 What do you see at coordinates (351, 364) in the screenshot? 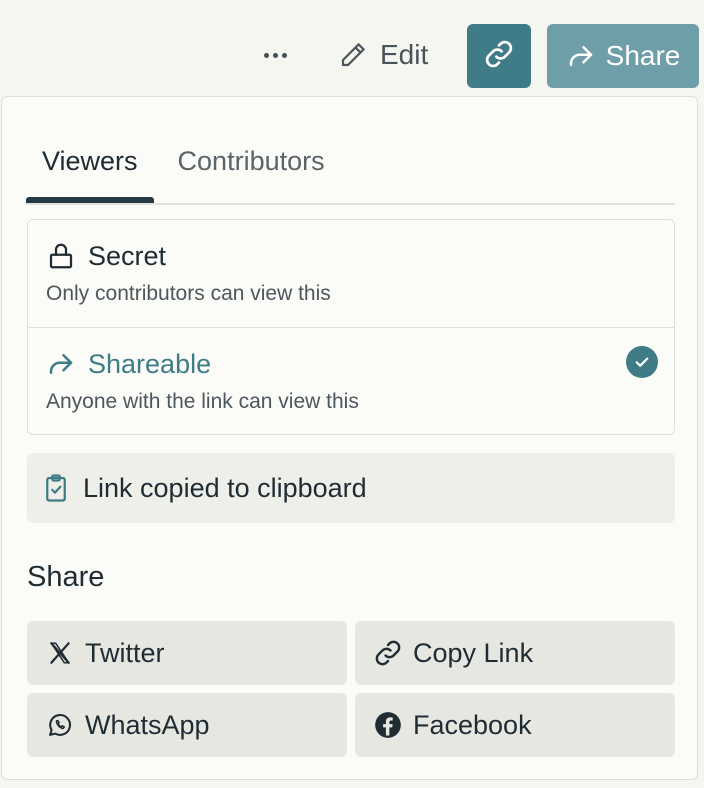
I see `option-title-row: Shareable` at bounding box center [351, 364].